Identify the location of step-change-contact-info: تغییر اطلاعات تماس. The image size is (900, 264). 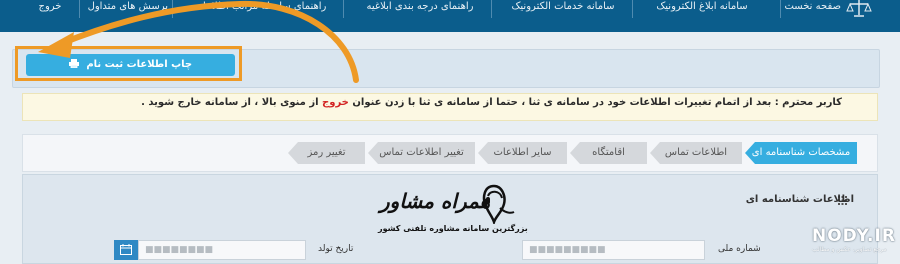
(421, 153).